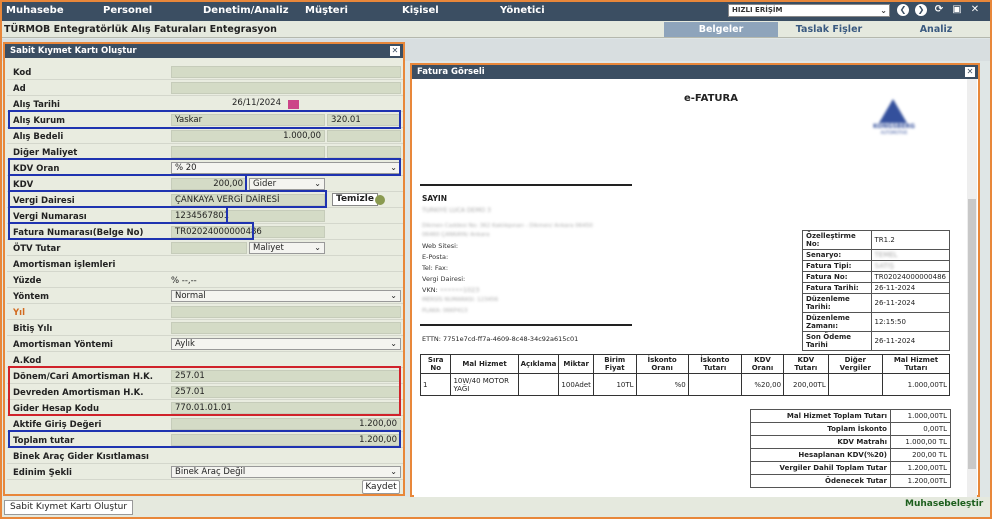 The width and height of the screenshot is (992, 519). What do you see at coordinates (69, 507) in the screenshot?
I see `status-left-tab: Sabit Kıymet Kartı Oluştur` at bounding box center [69, 507].